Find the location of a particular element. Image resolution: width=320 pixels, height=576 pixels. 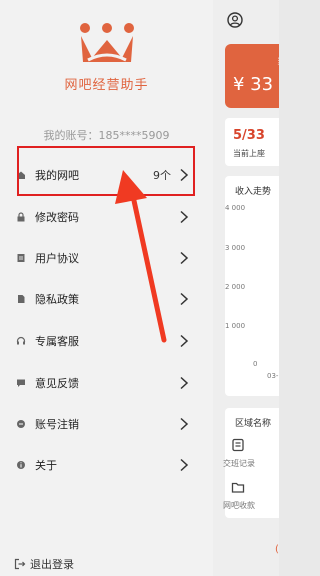

income-card-amount: ¥ 33 is located at coordinates (253, 84).